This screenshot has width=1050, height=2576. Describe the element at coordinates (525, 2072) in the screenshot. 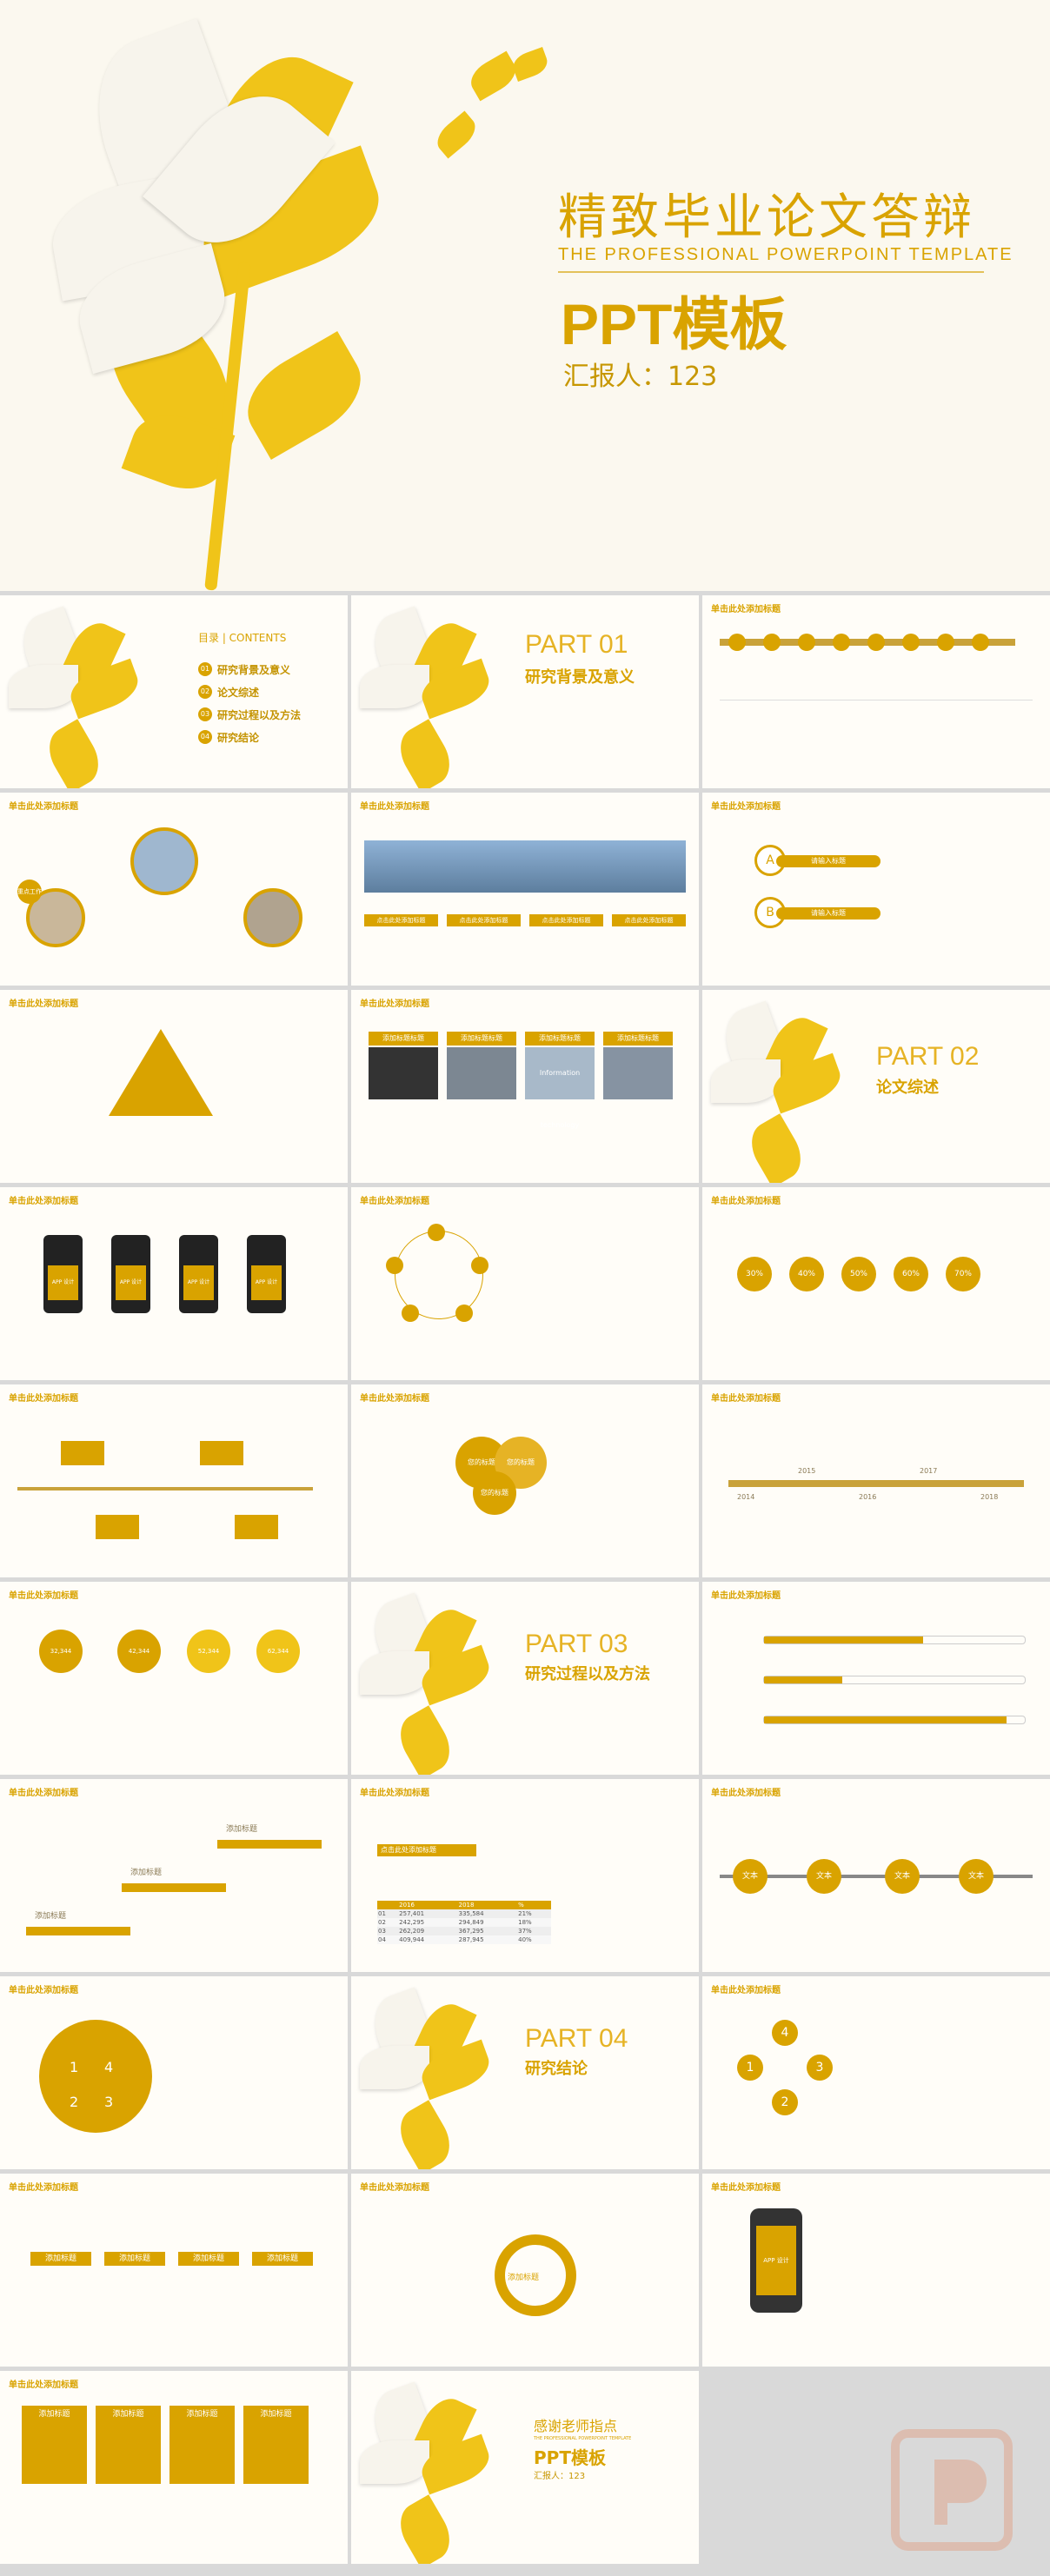

I see `slide-part04: PART 04 研究结论` at that location.